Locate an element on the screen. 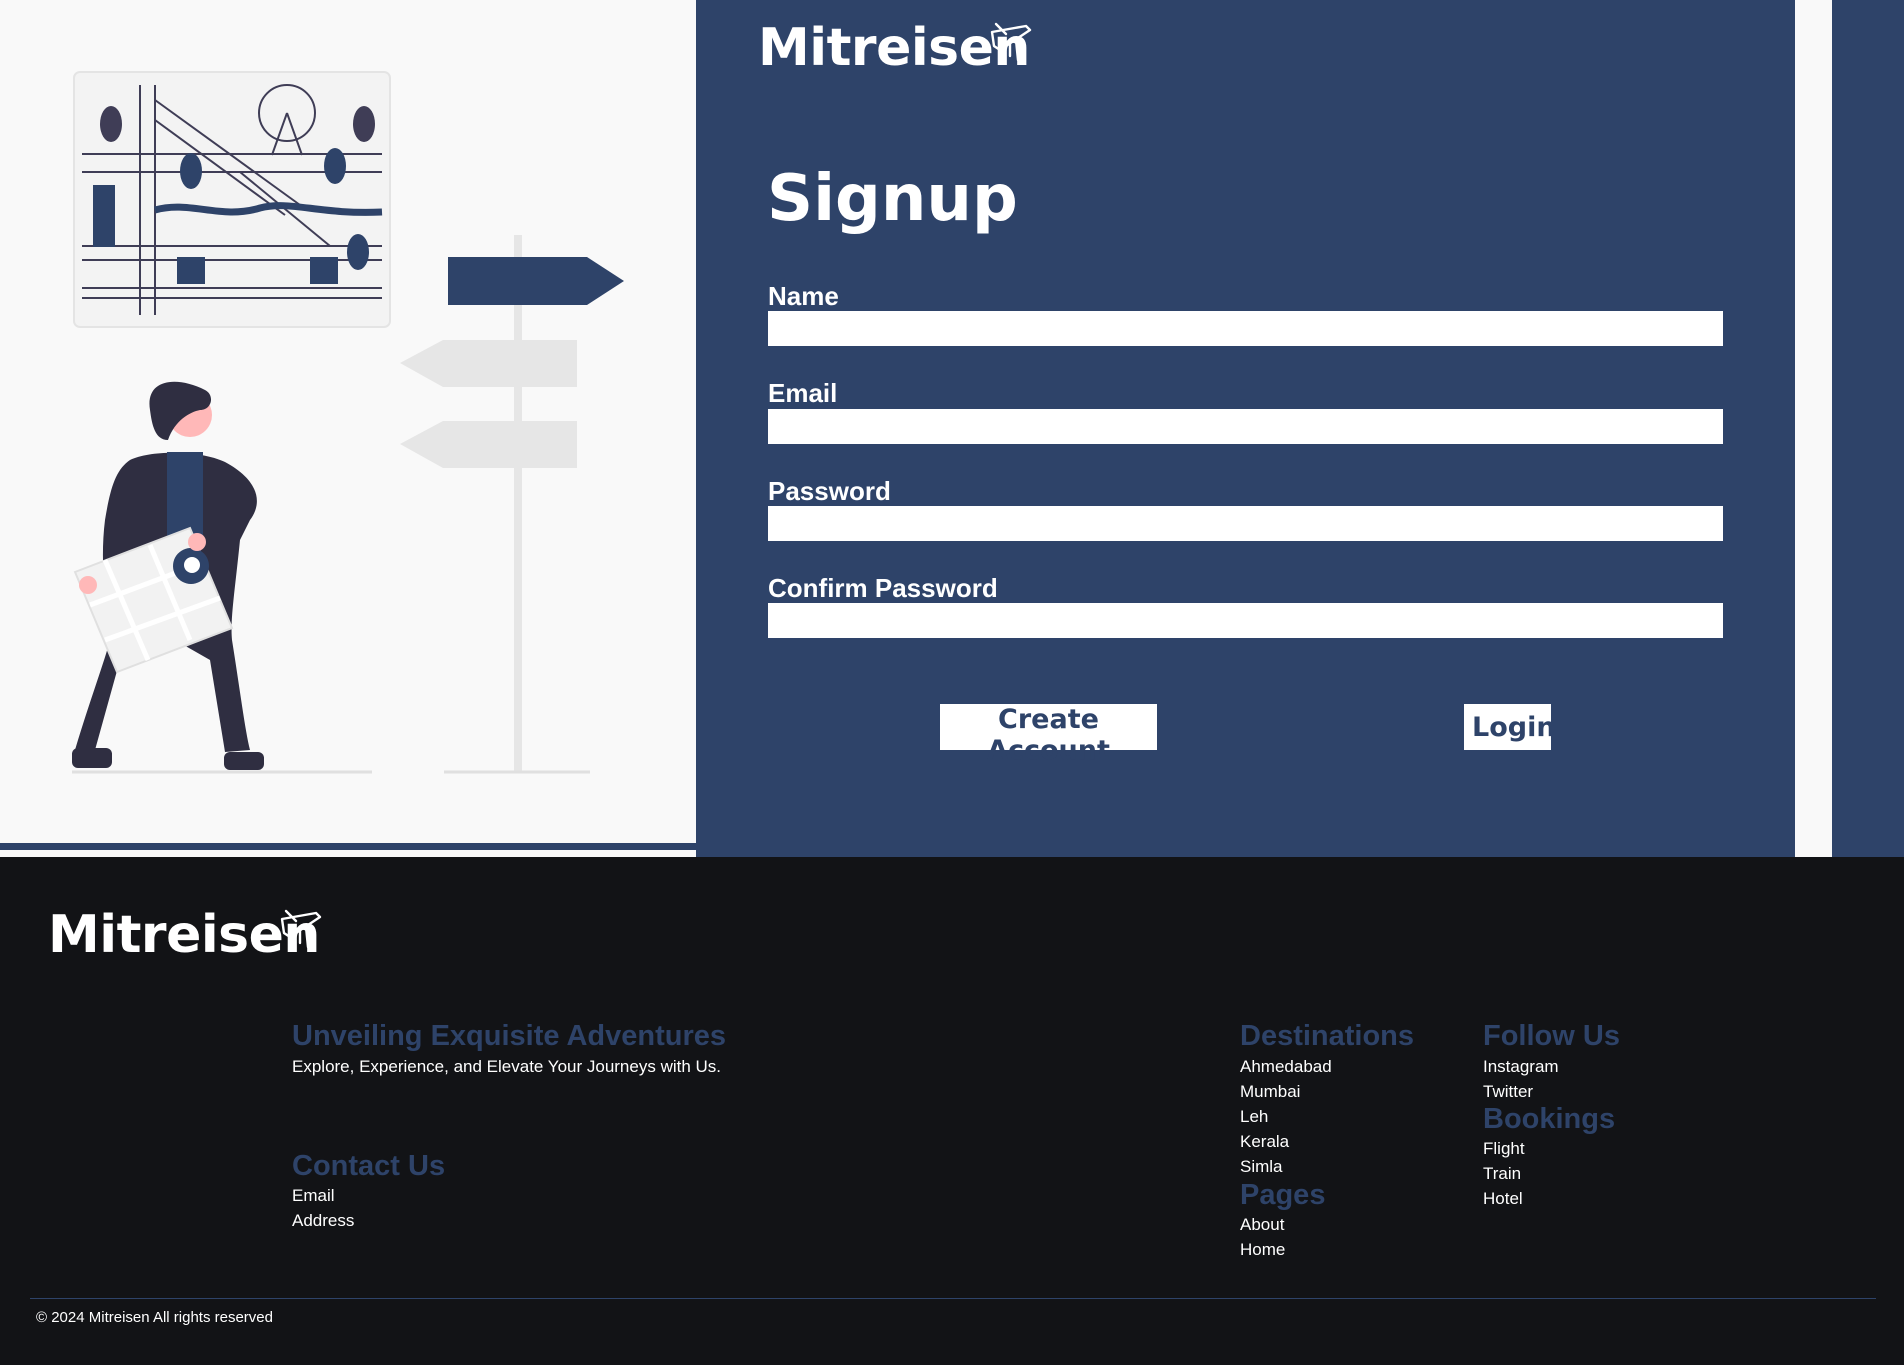 This screenshot has width=1904, height=1365. create-account-button: Create Account is located at coordinates (1048, 735).